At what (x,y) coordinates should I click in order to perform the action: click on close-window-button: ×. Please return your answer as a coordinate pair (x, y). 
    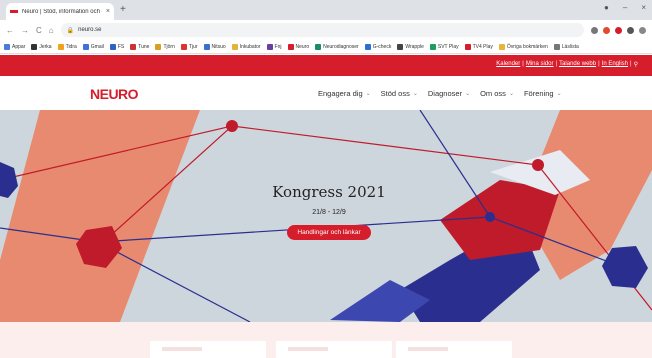
    Looking at the image, I should click on (643, 7).